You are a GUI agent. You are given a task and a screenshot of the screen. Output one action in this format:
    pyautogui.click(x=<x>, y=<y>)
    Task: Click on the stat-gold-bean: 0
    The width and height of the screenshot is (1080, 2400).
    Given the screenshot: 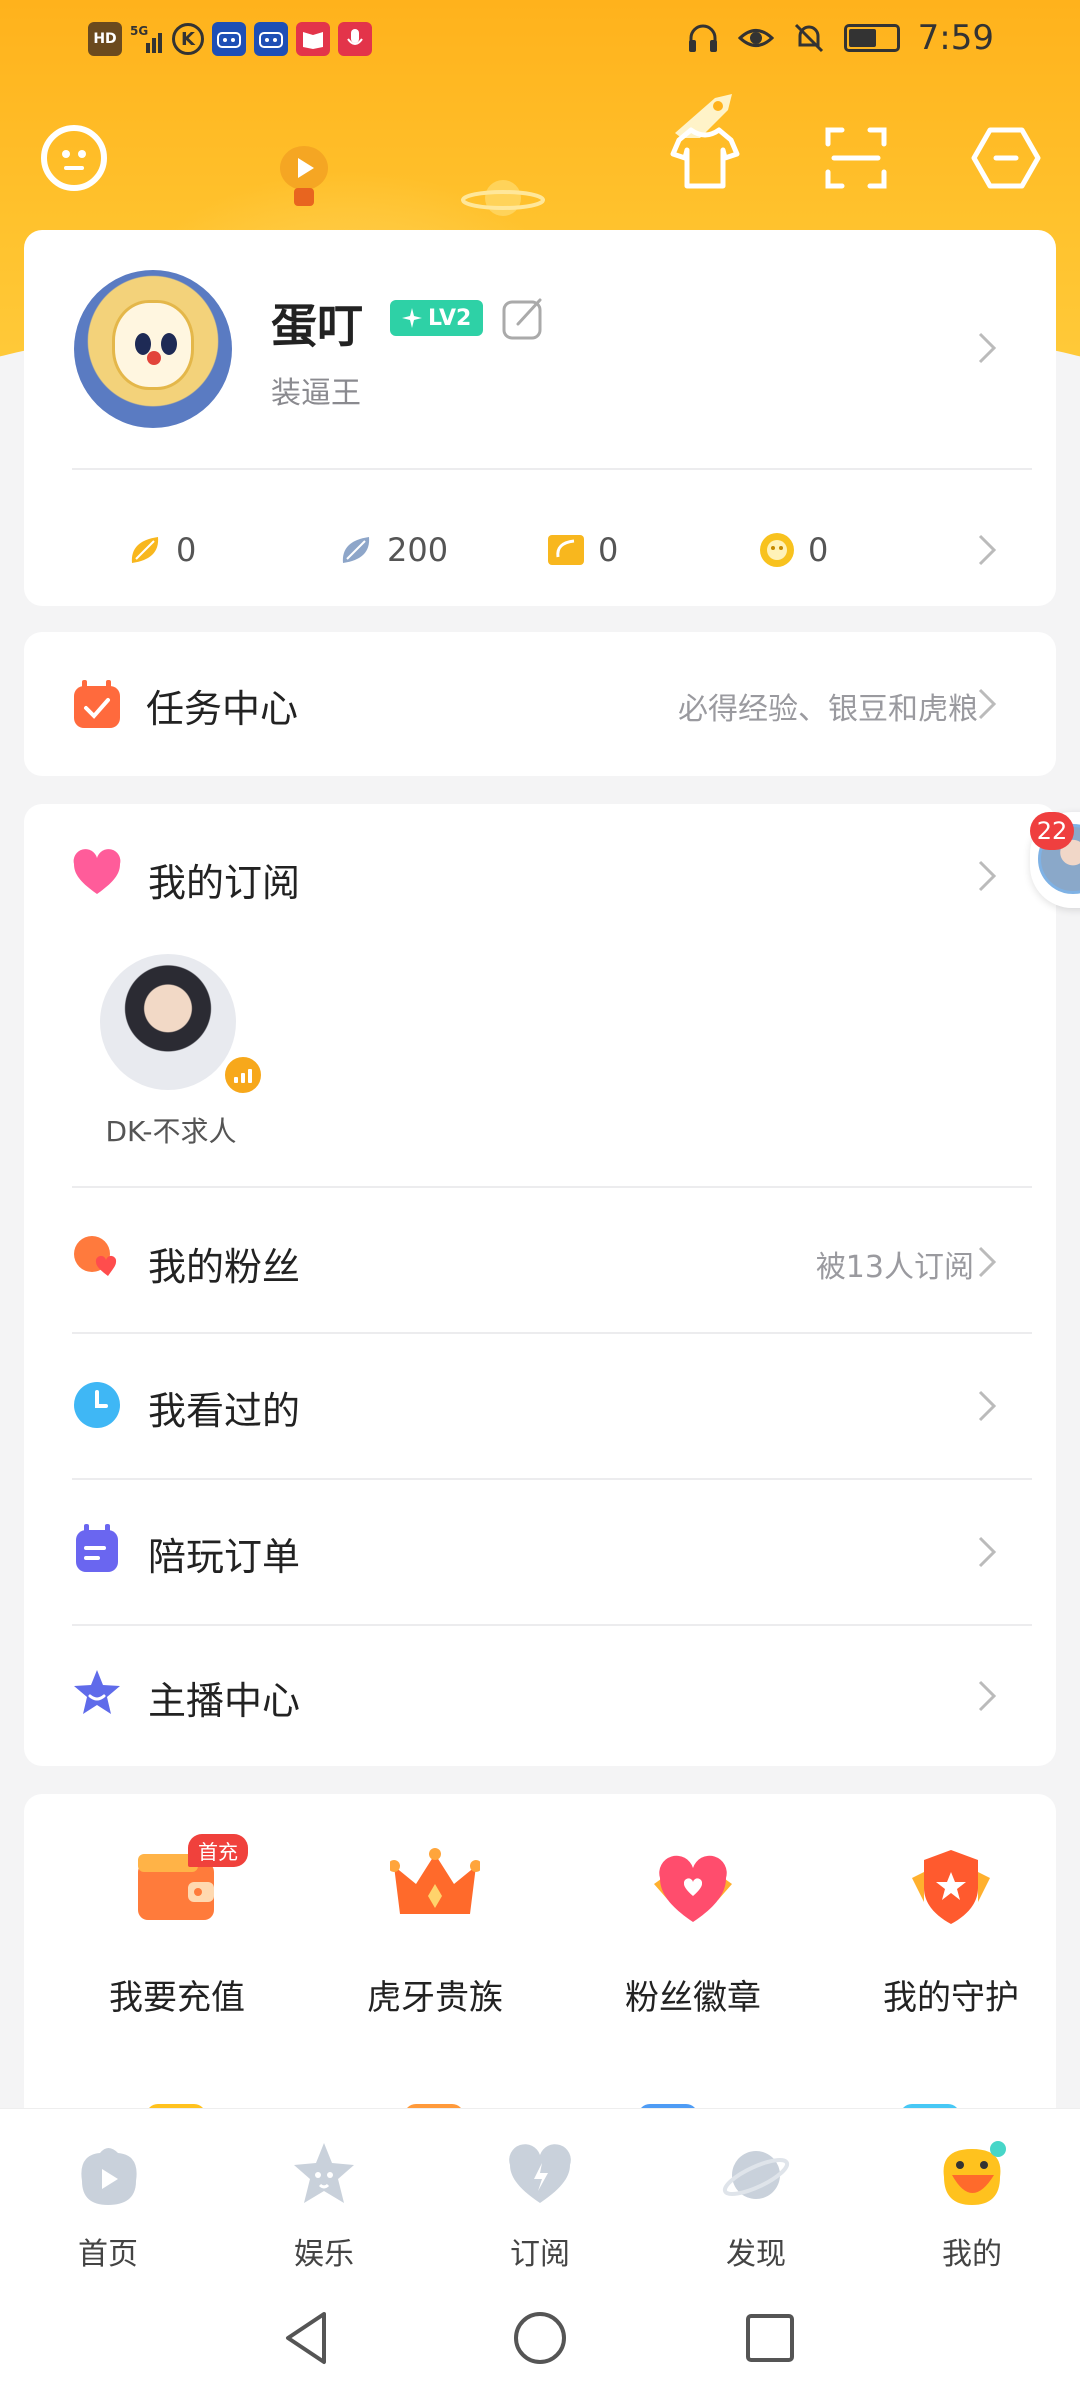 What is the action you would take?
    pyautogui.click(x=161, y=550)
    